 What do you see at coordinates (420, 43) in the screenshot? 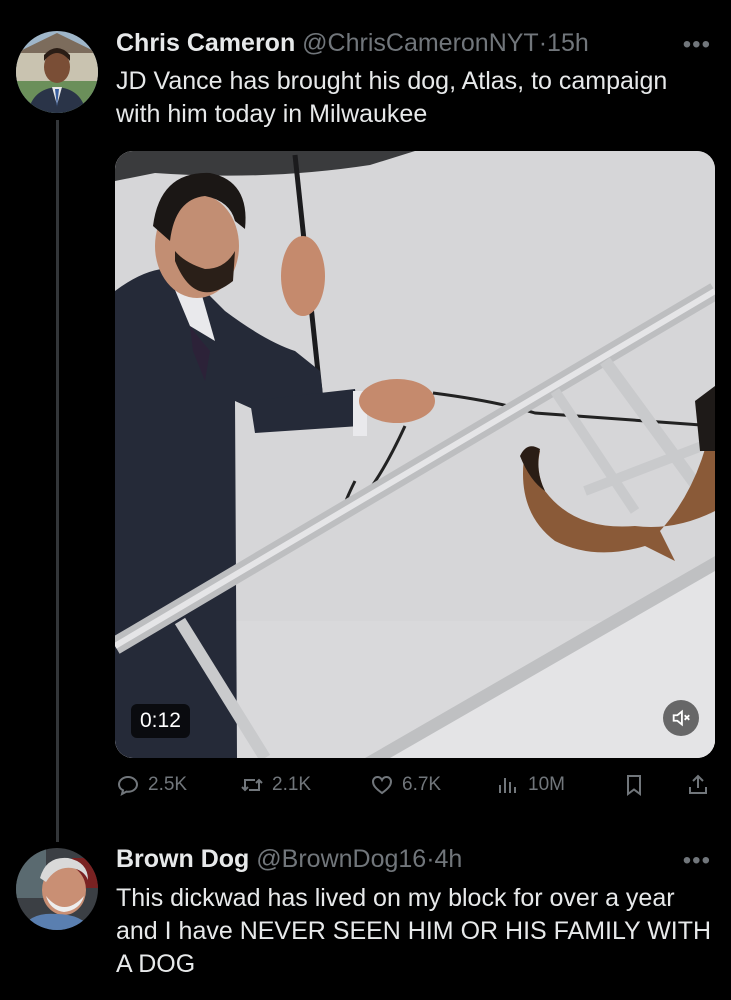
I see `author-handle: @ChrisCameronNYT` at bounding box center [420, 43].